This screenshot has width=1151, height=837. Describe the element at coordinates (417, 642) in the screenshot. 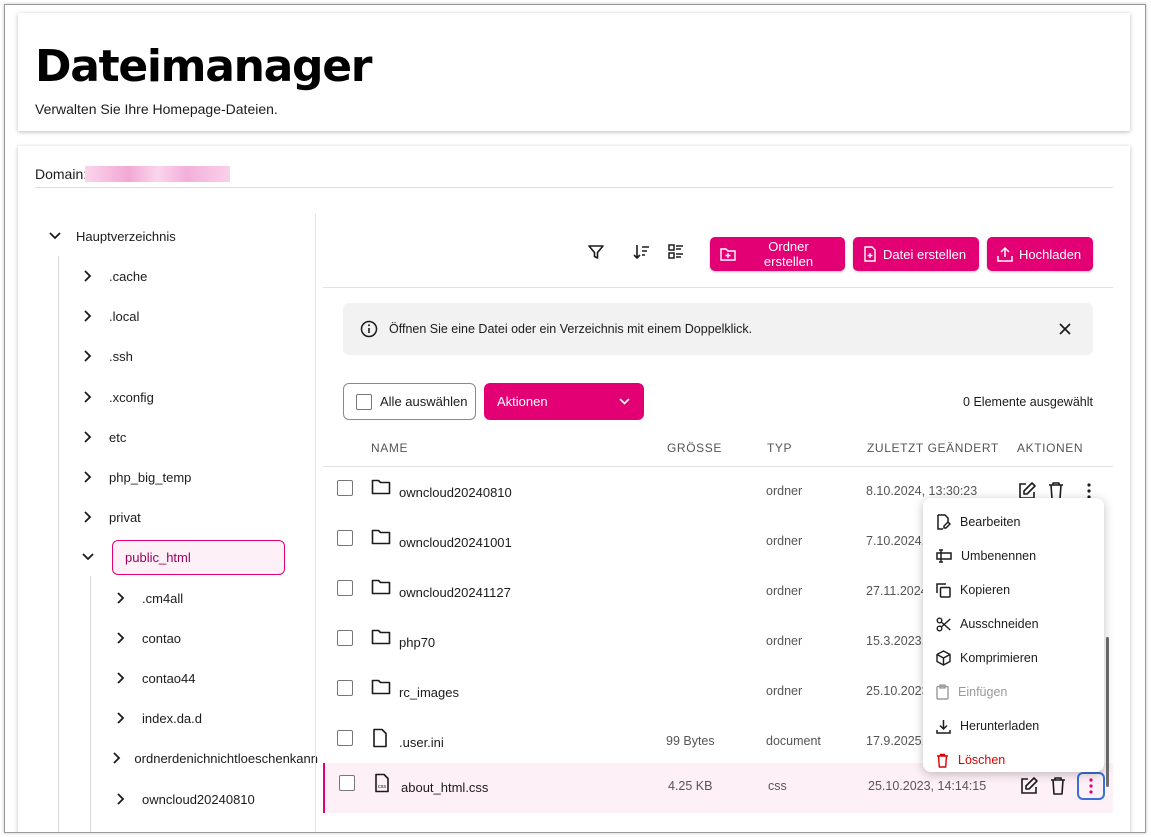

I see `file-name: php70` at that location.